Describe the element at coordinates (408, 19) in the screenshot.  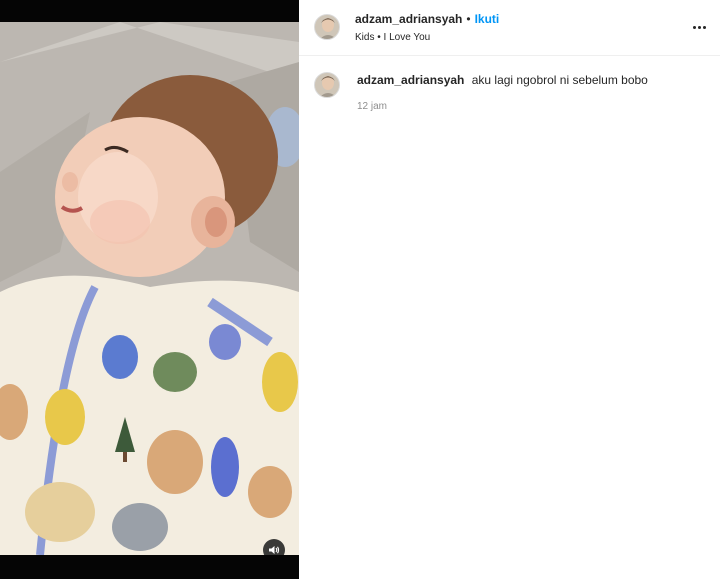
I see `author-username: adzam_adriansyah` at that location.